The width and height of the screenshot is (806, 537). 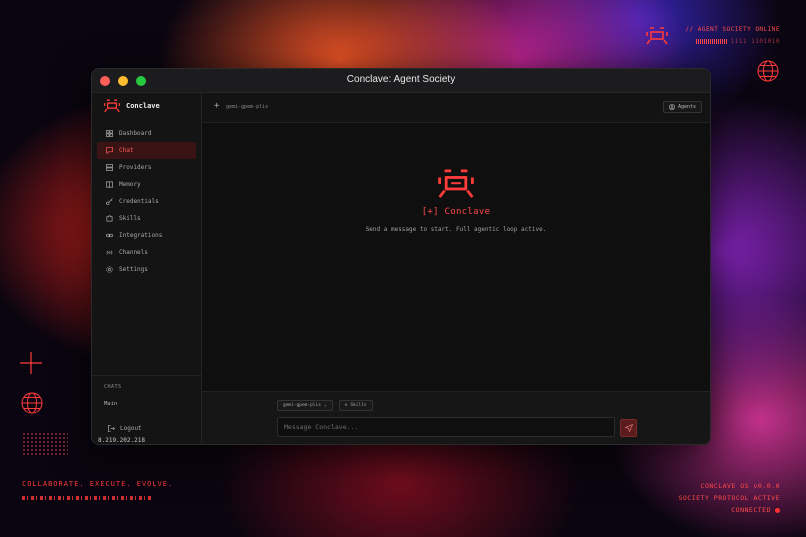 I want to click on sidebar-item-label: Memory, so click(x=130, y=184).